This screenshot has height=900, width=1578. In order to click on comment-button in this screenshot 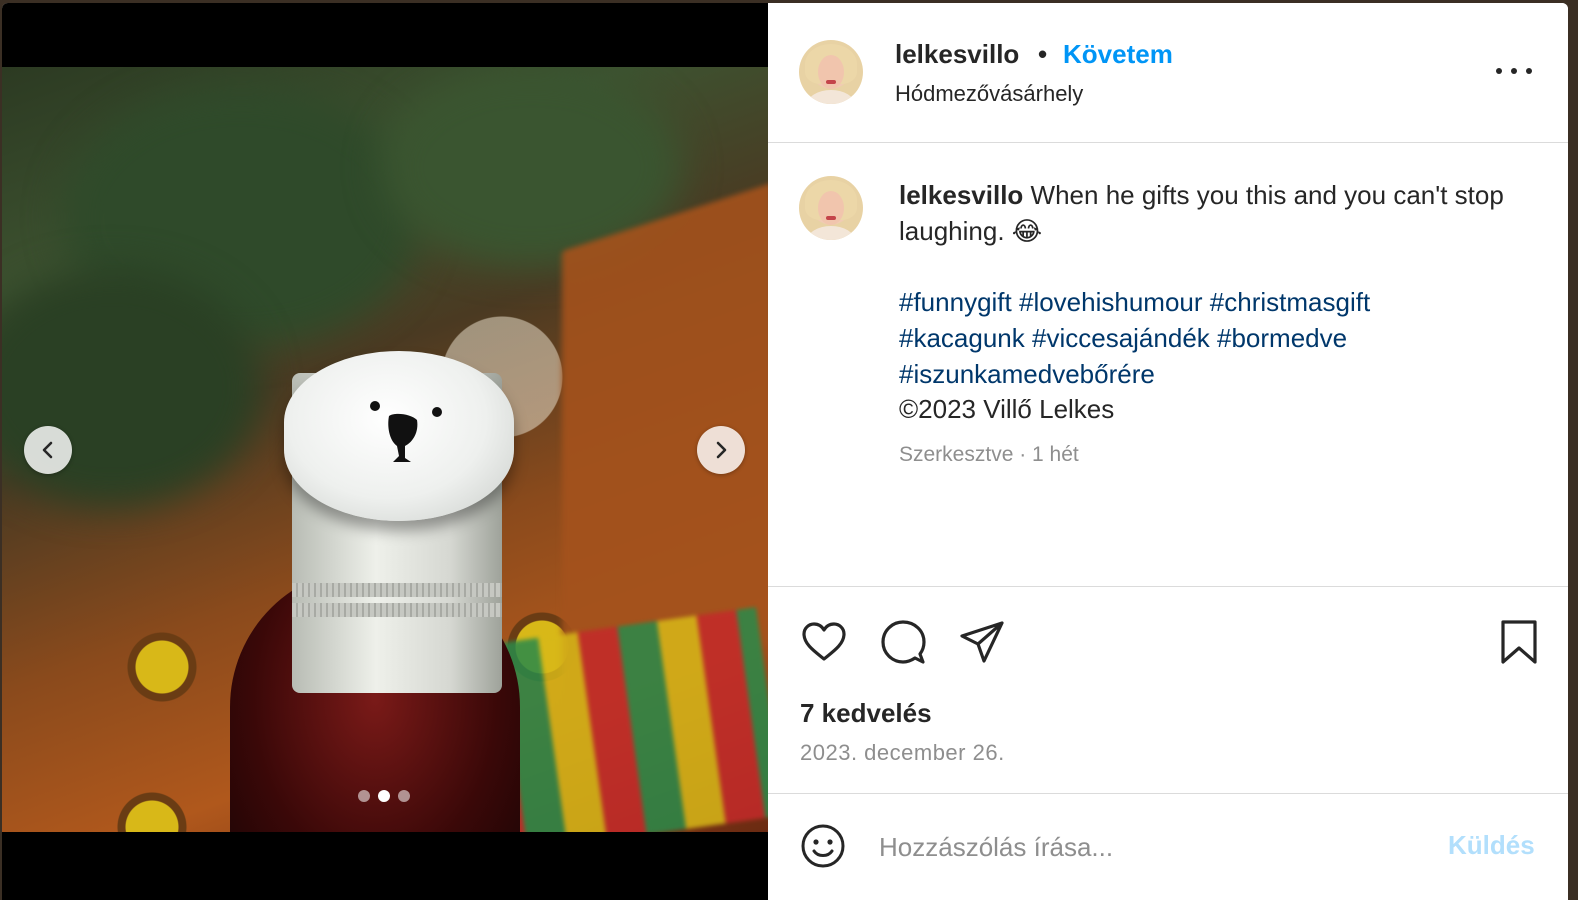, I will do `click(903, 642)`.